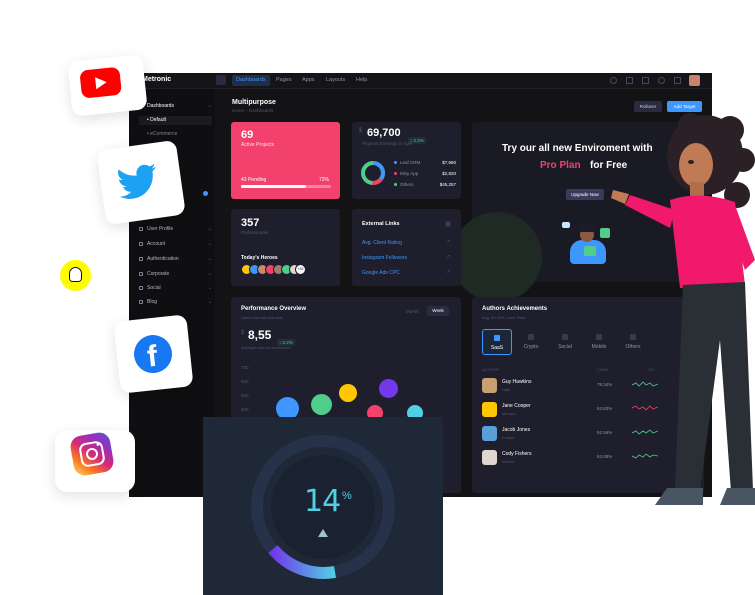 Image resolution: width=755 pixels, height=595 pixels. Describe the element at coordinates (425, 187) in the screenshot. I see `legend-item: Others $45,257` at that location.